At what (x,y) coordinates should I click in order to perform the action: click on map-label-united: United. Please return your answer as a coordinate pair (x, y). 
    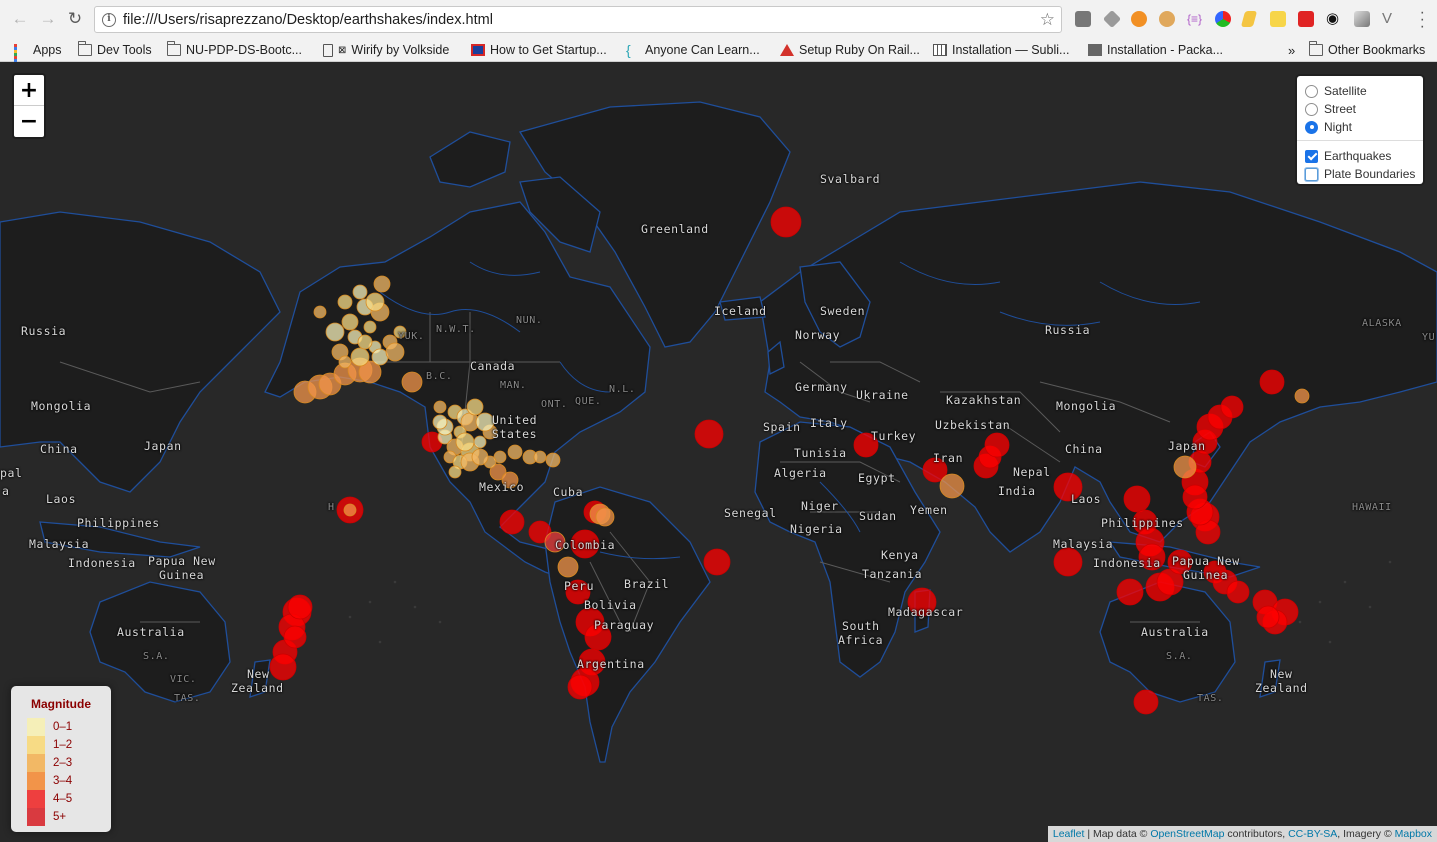
    Looking at the image, I should click on (515, 420).